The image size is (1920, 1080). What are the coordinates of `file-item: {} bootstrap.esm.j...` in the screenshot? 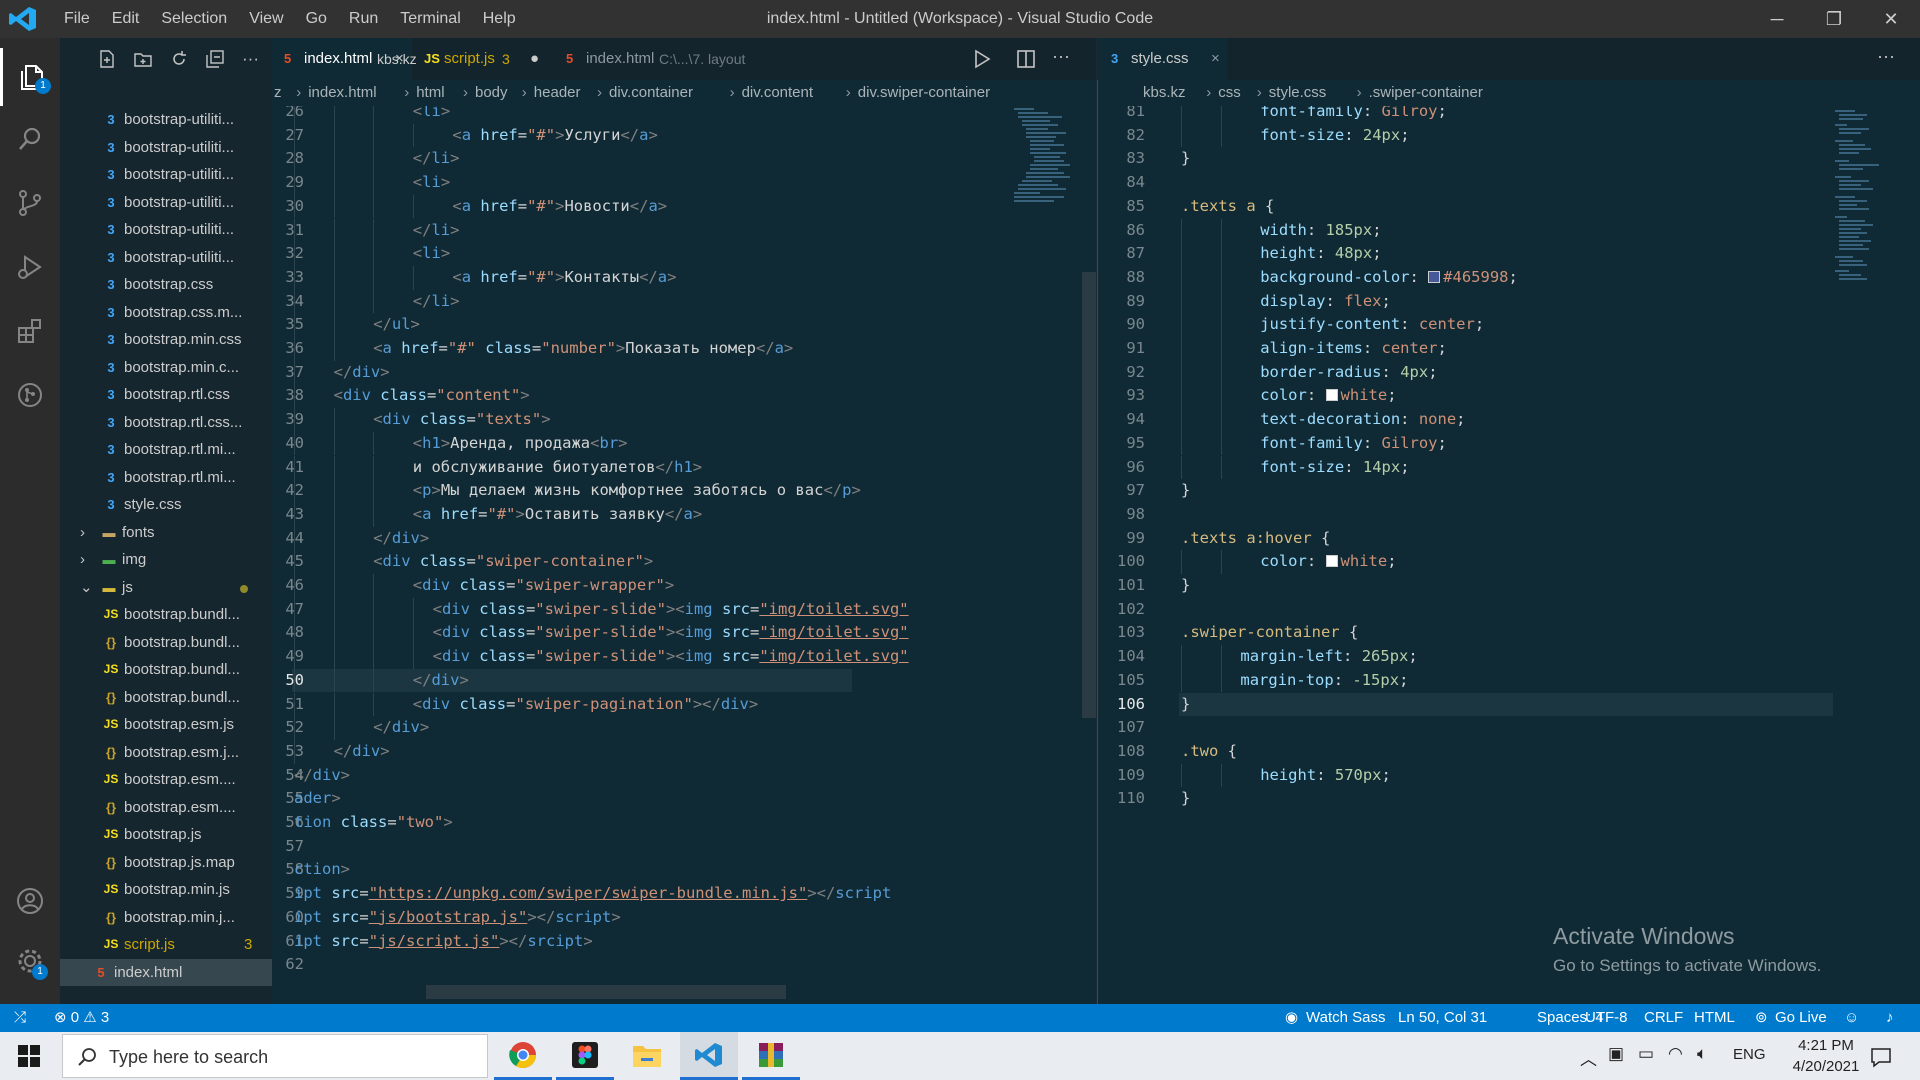 It's located at (166, 753).